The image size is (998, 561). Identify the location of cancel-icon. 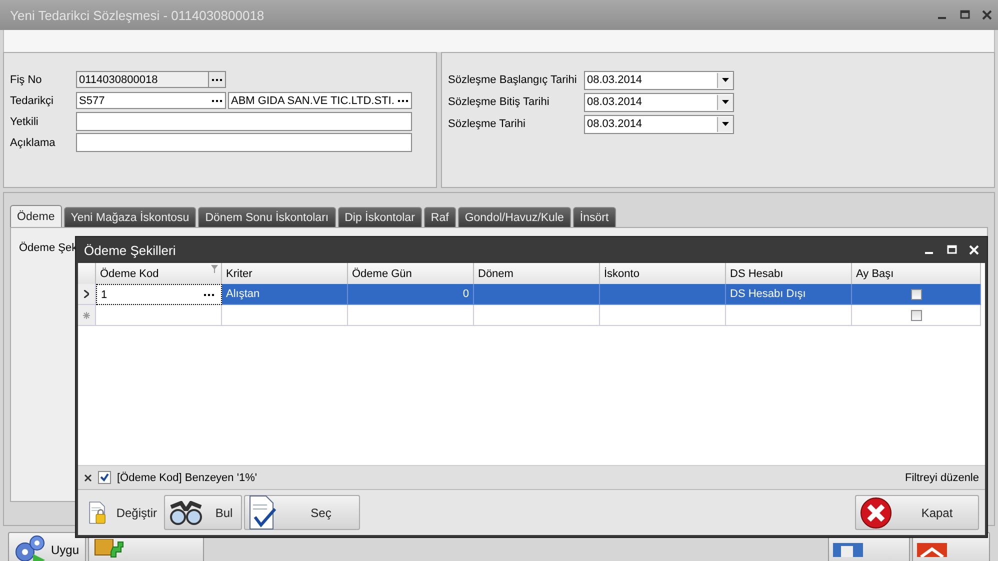
(932, 549).